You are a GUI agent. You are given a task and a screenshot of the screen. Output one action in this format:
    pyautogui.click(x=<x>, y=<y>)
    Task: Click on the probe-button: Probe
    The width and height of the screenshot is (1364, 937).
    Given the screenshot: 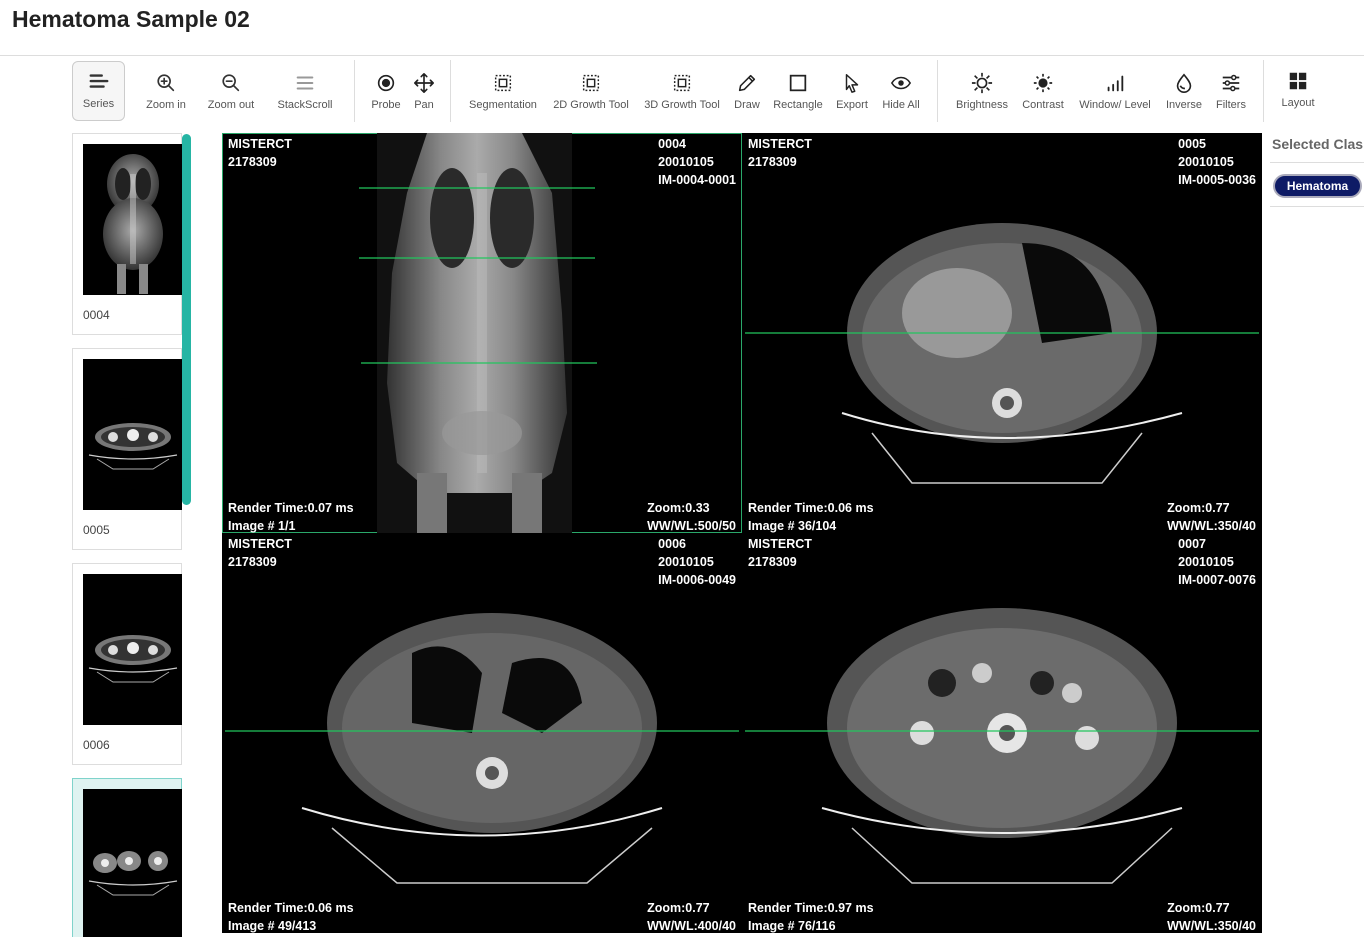 What is the action you would take?
    pyautogui.click(x=386, y=93)
    